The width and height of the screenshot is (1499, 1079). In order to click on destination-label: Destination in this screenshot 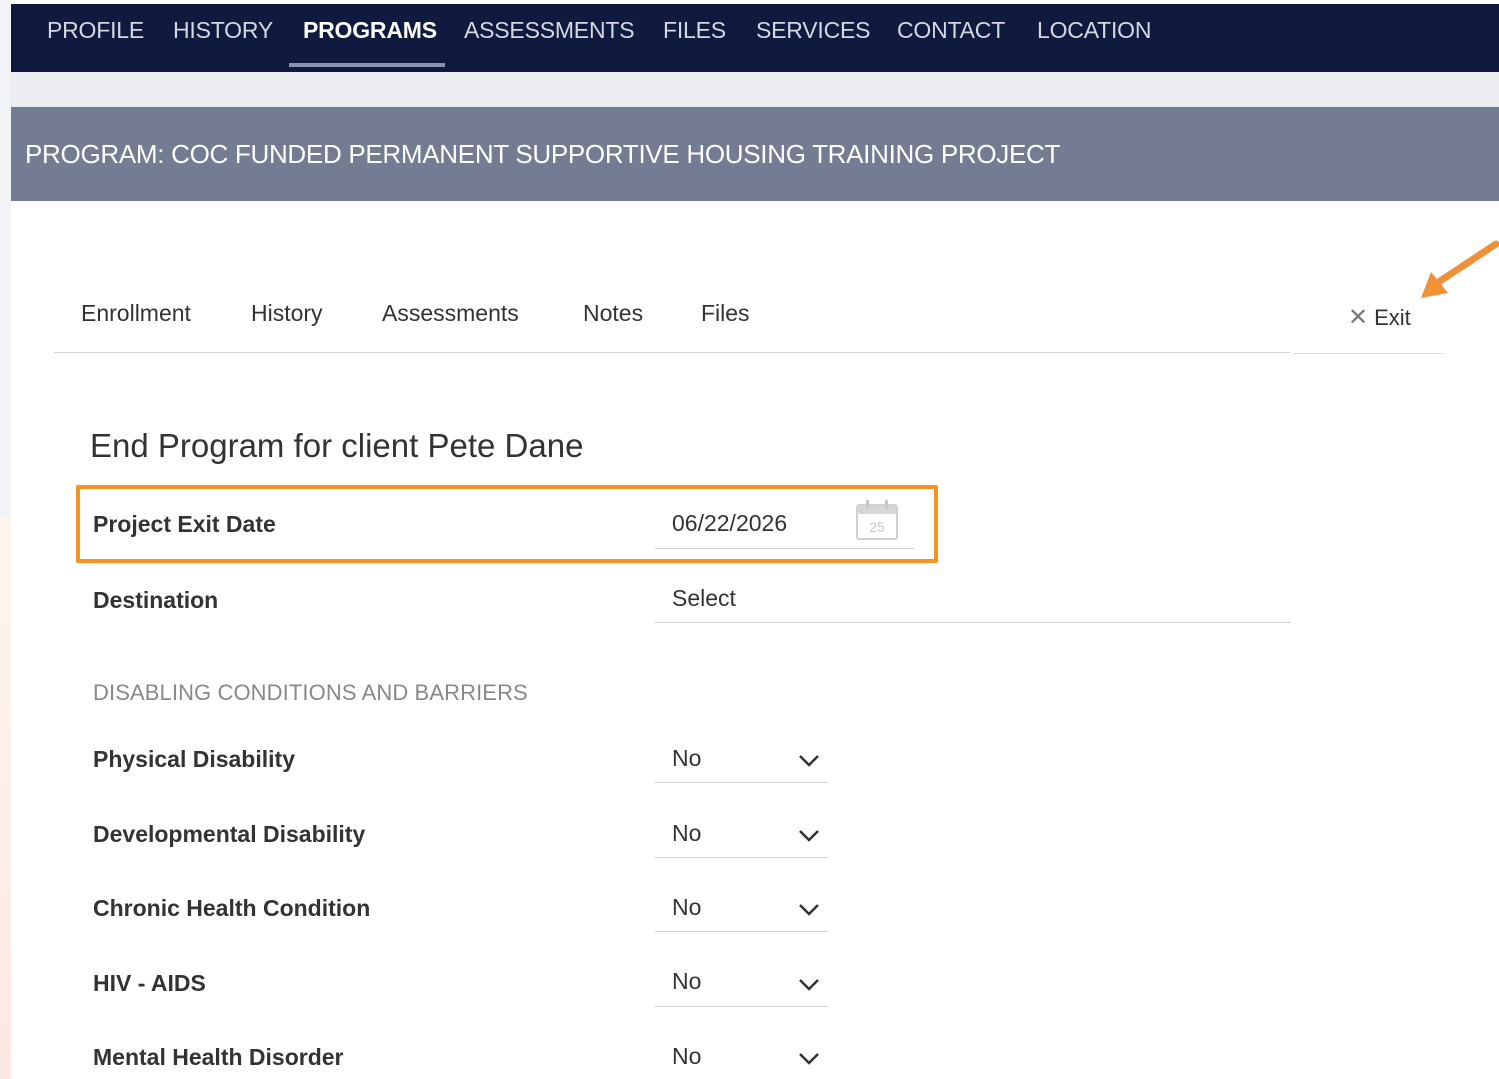, I will do `click(156, 600)`.